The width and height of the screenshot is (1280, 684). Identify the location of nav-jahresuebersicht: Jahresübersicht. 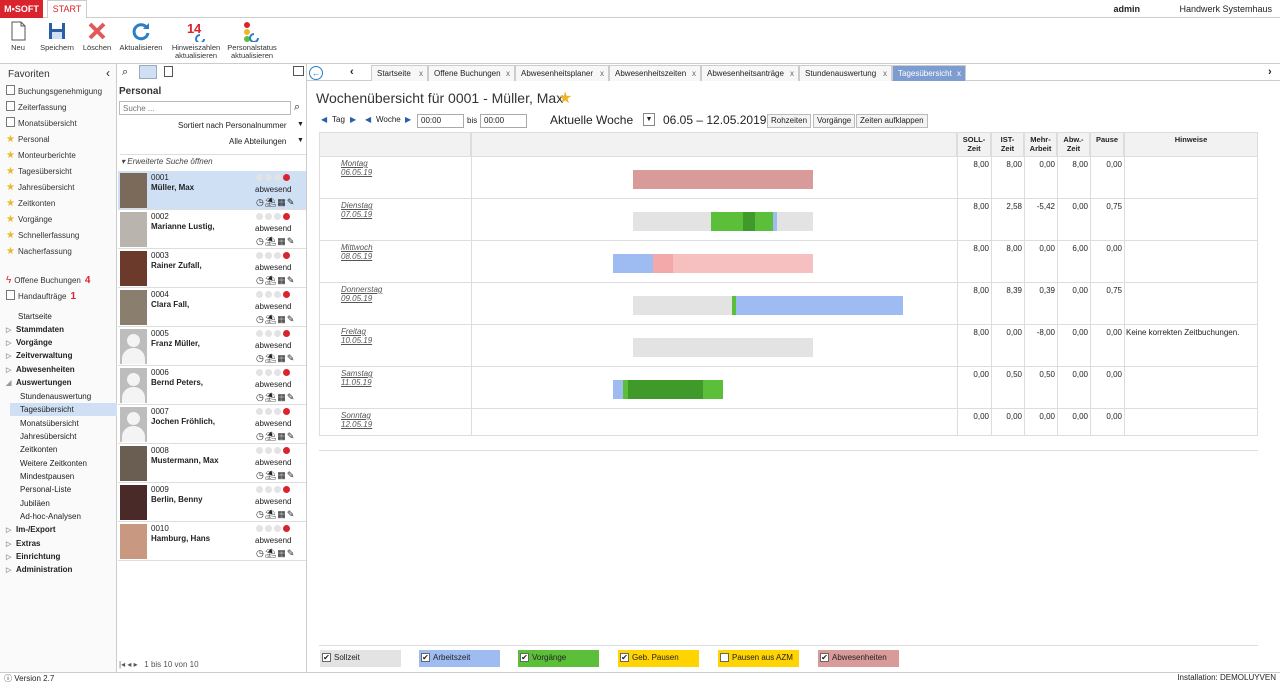
(48, 436).